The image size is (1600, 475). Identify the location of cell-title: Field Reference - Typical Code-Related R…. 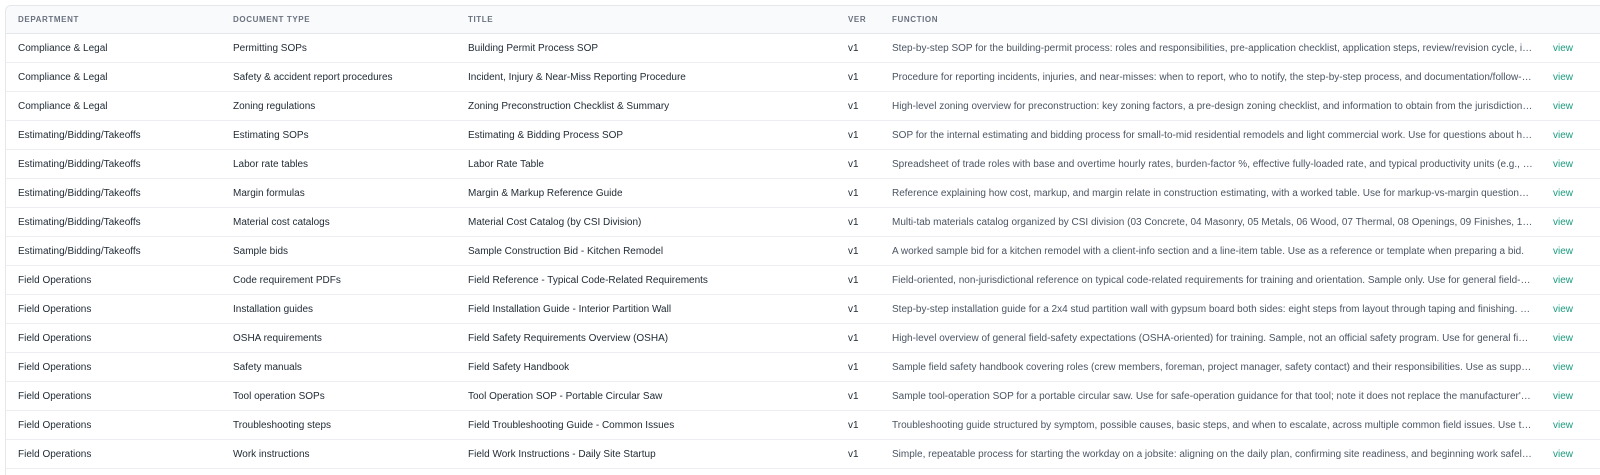
(646, 280).